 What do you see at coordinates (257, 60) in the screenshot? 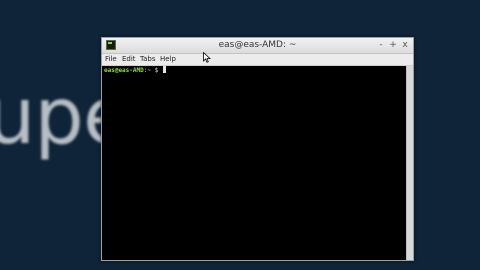
I see `menu-bar: File Edit Tabs Help` at bounding box center [257, 60].